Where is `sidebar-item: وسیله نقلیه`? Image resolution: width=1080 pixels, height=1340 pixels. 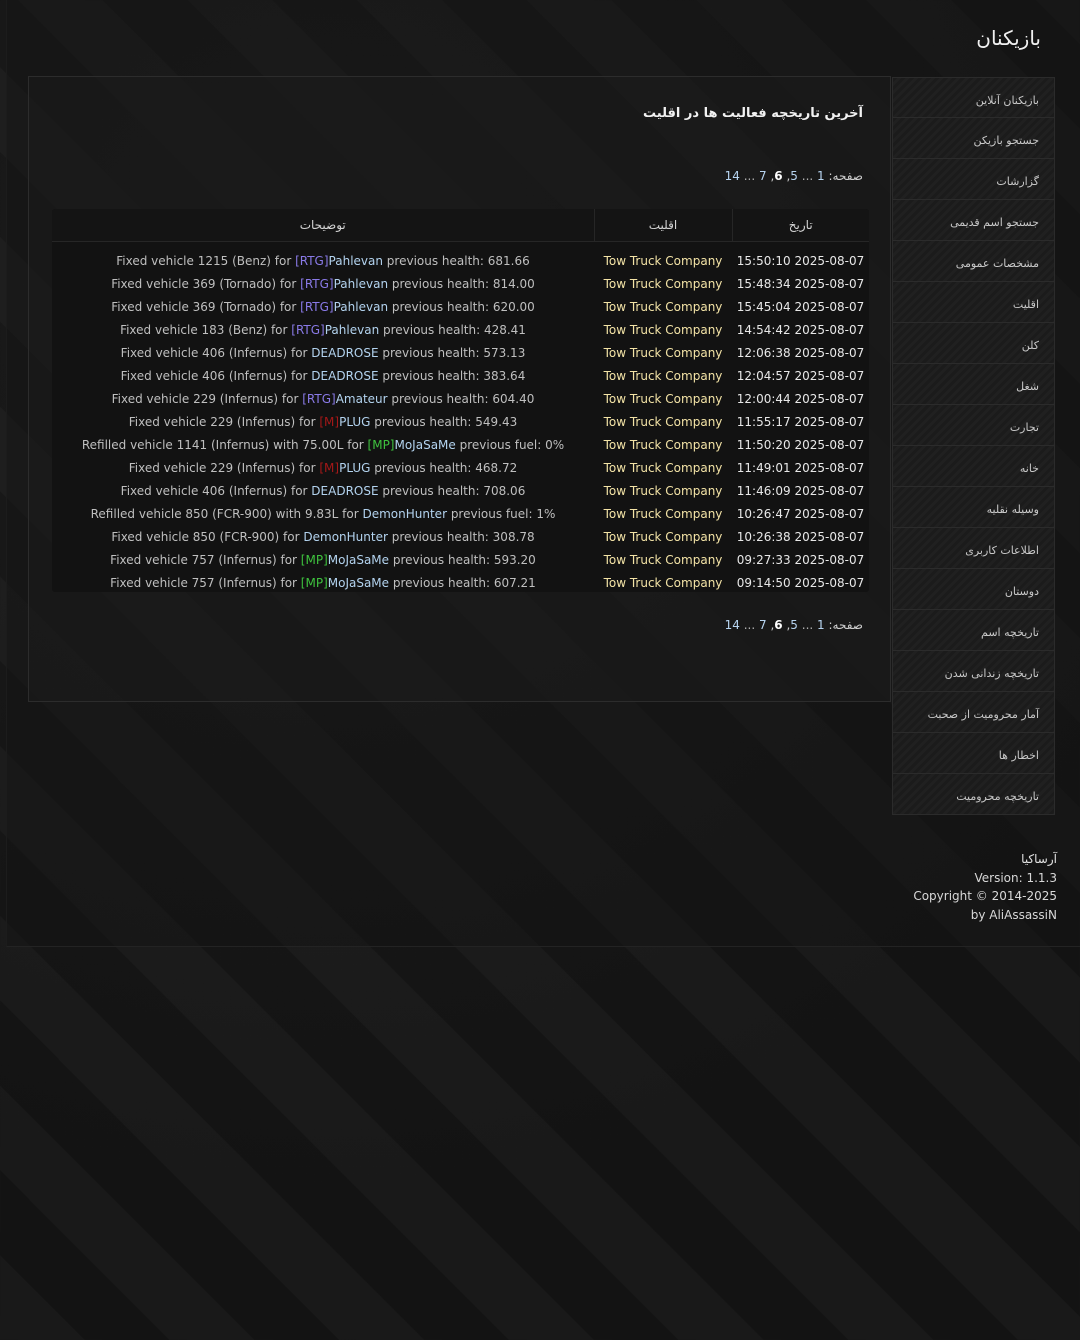 sidebar-item: وسیله نقلیه is located at coordinates (973, 507).